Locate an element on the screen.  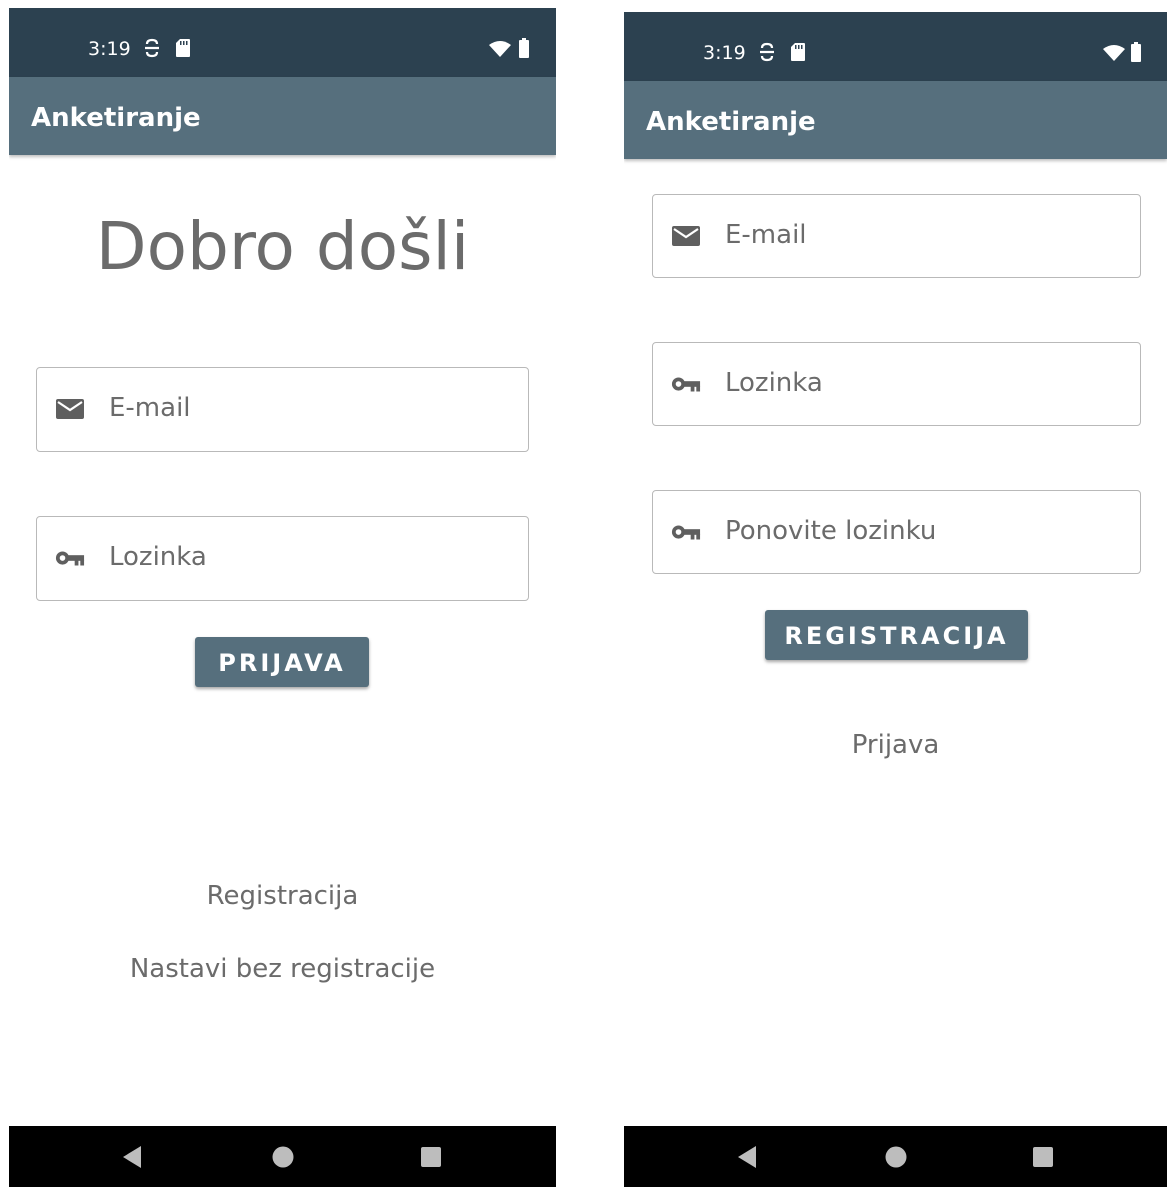
repeat-password-placeholder: Ponovite lozinku is located at coordinates (831, 531).